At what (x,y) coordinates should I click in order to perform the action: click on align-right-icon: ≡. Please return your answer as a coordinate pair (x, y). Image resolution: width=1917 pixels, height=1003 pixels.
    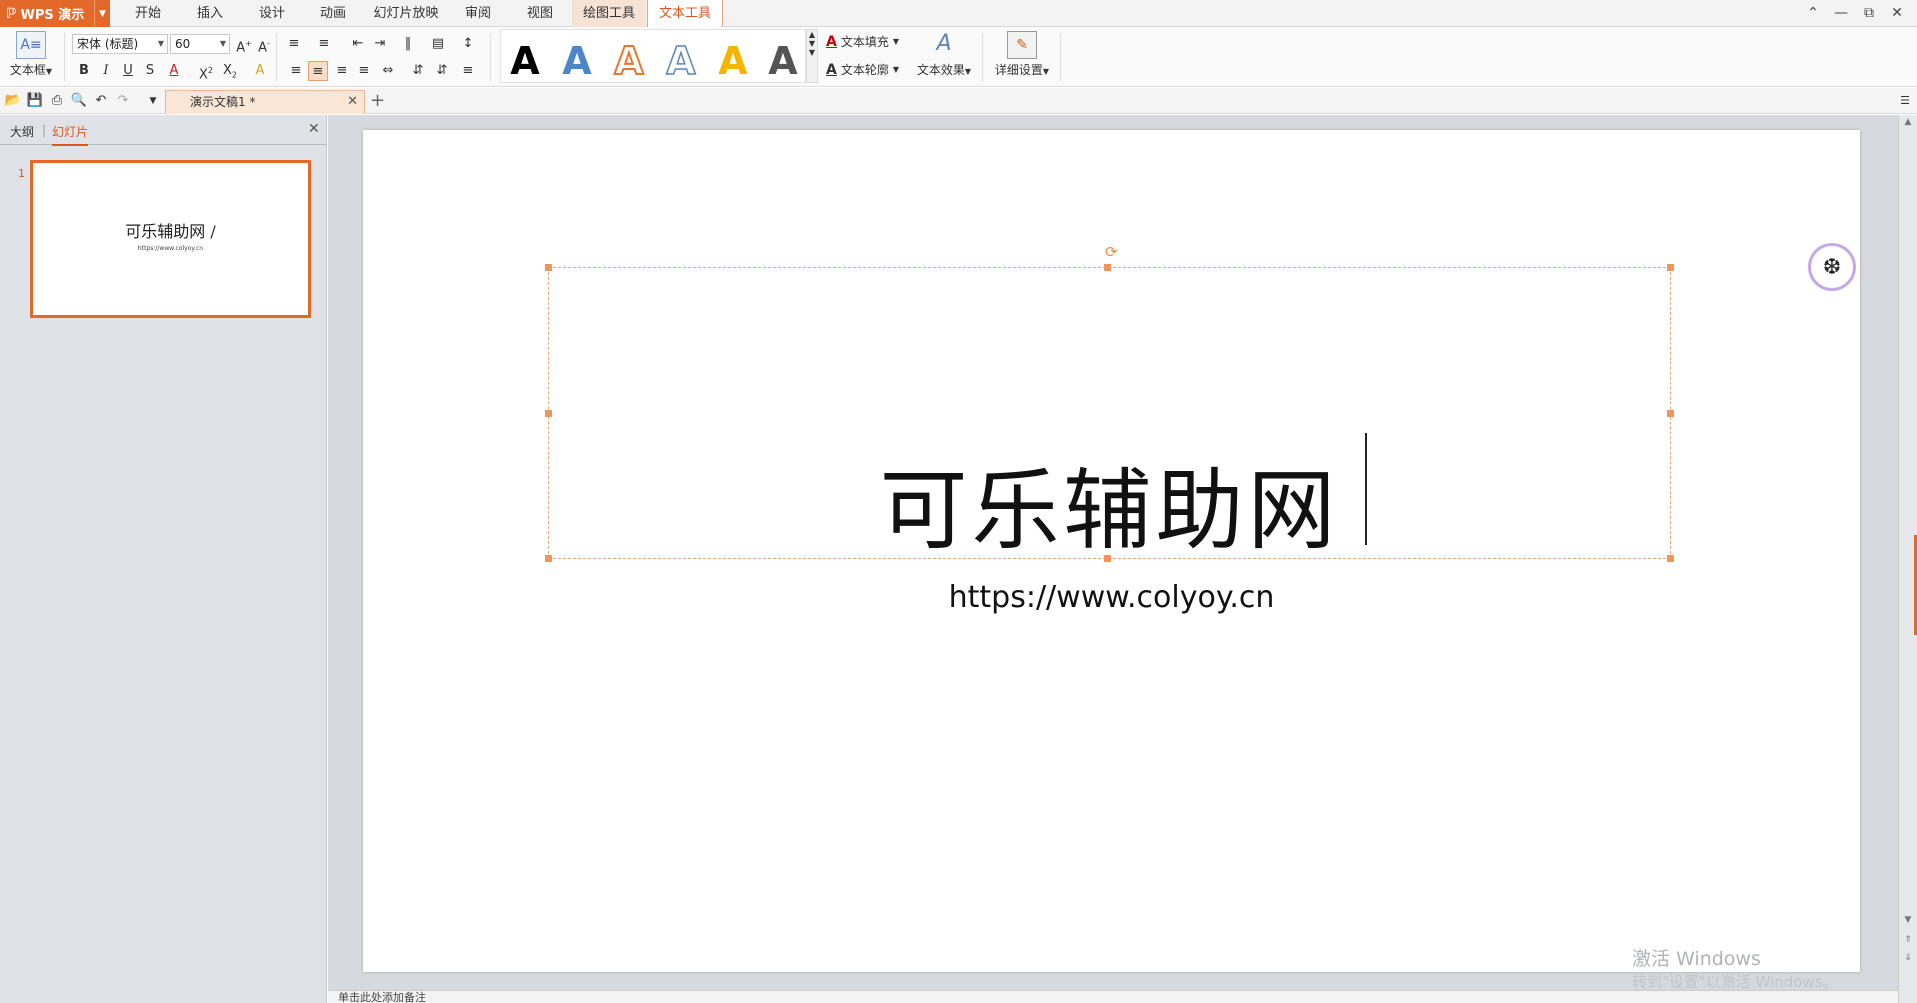
    Looking at the image, I should click on (342, 71).